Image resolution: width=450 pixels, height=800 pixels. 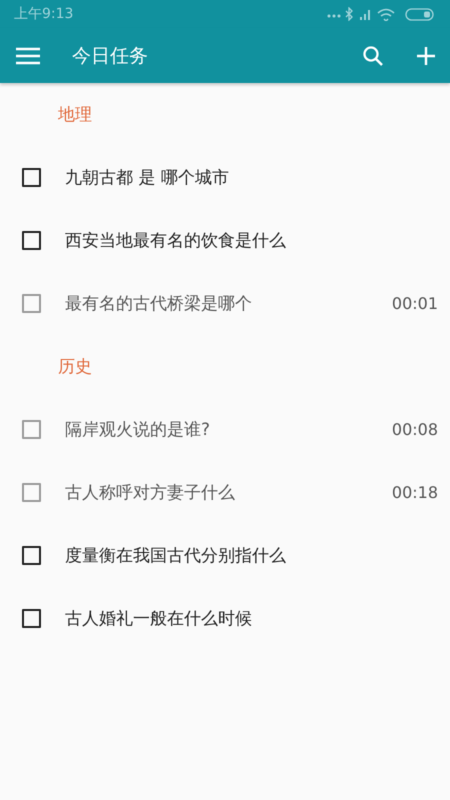 What do you see at coordinates (28, 55) in the screenshot?
I see `menu-icon` at bounding box center [28, 55].